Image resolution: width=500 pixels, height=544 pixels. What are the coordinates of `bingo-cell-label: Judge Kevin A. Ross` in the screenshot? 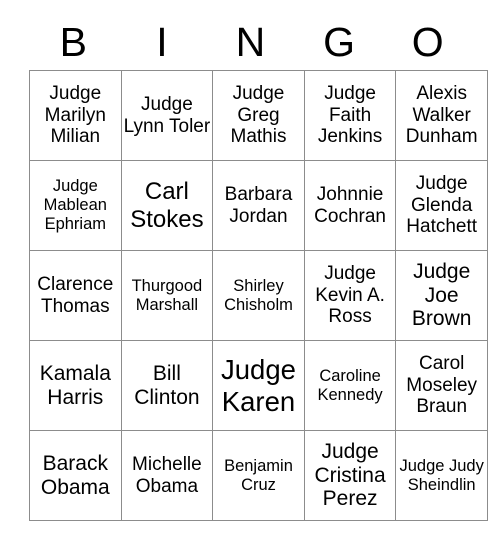 It's located at (350, 295).